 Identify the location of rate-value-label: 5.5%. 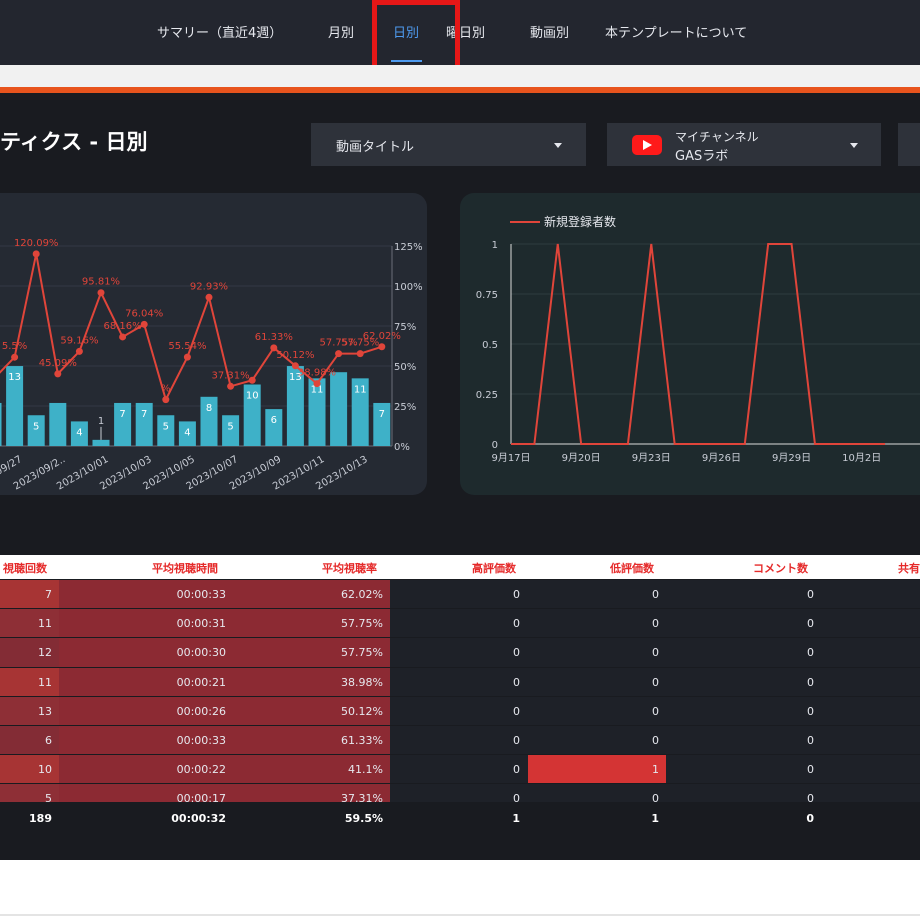
(14, 346).